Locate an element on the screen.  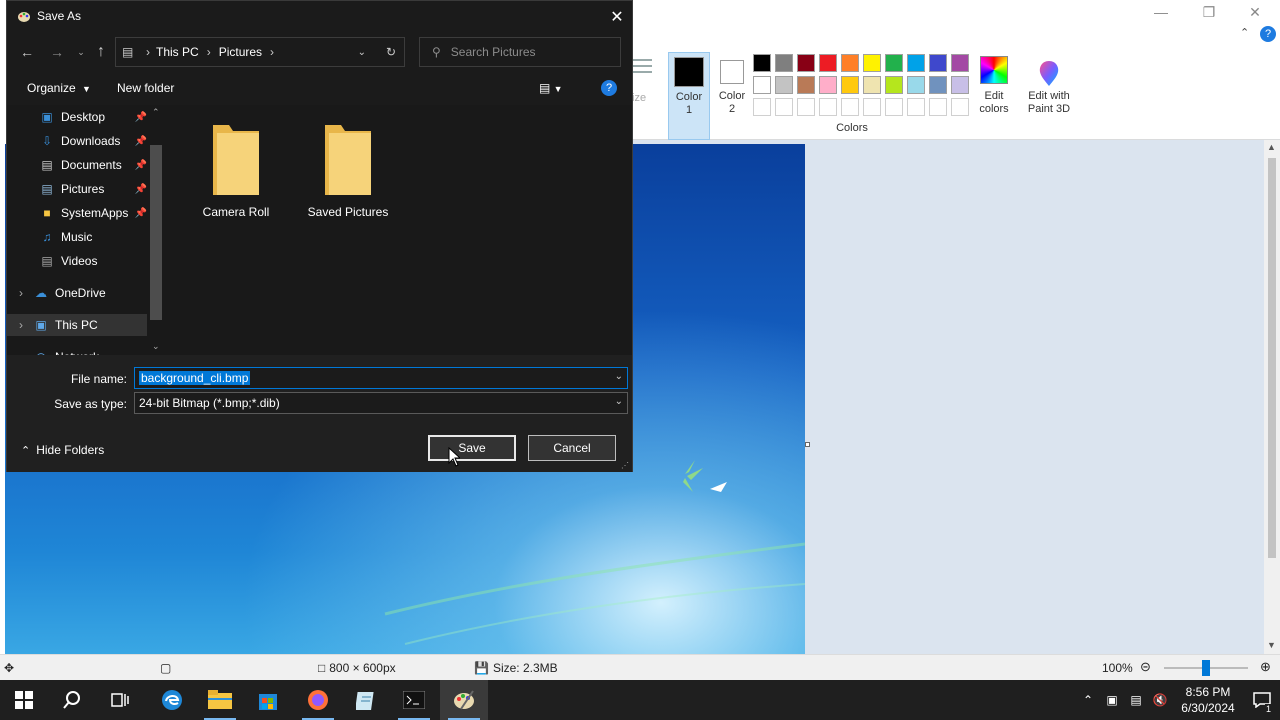
start-icon is located at coordinates (24, 700).